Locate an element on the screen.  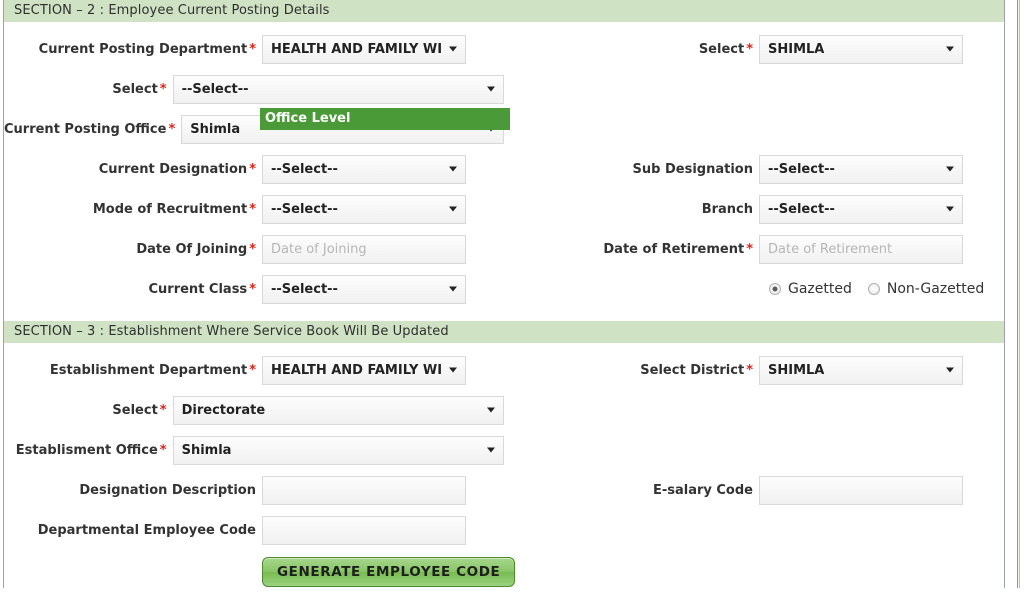
form-column-right: Branch --Select-- is located at coordinates (754, 209).